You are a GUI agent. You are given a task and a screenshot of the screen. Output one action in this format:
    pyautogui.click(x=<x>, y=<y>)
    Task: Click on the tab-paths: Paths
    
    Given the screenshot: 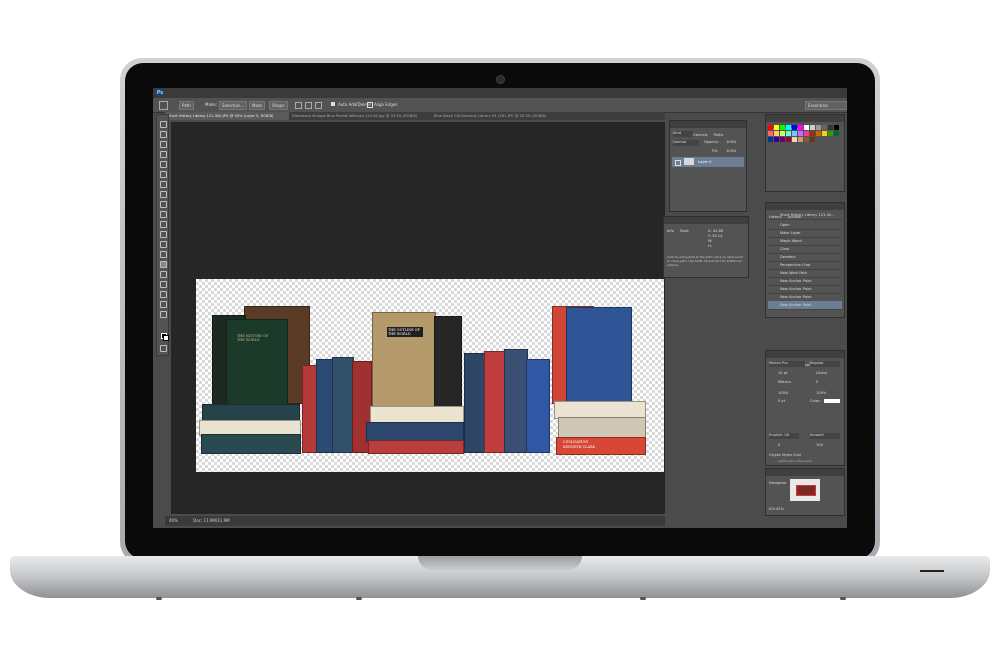 What is the action you would take?
    pyautogui.click(x=719, y=135)
    